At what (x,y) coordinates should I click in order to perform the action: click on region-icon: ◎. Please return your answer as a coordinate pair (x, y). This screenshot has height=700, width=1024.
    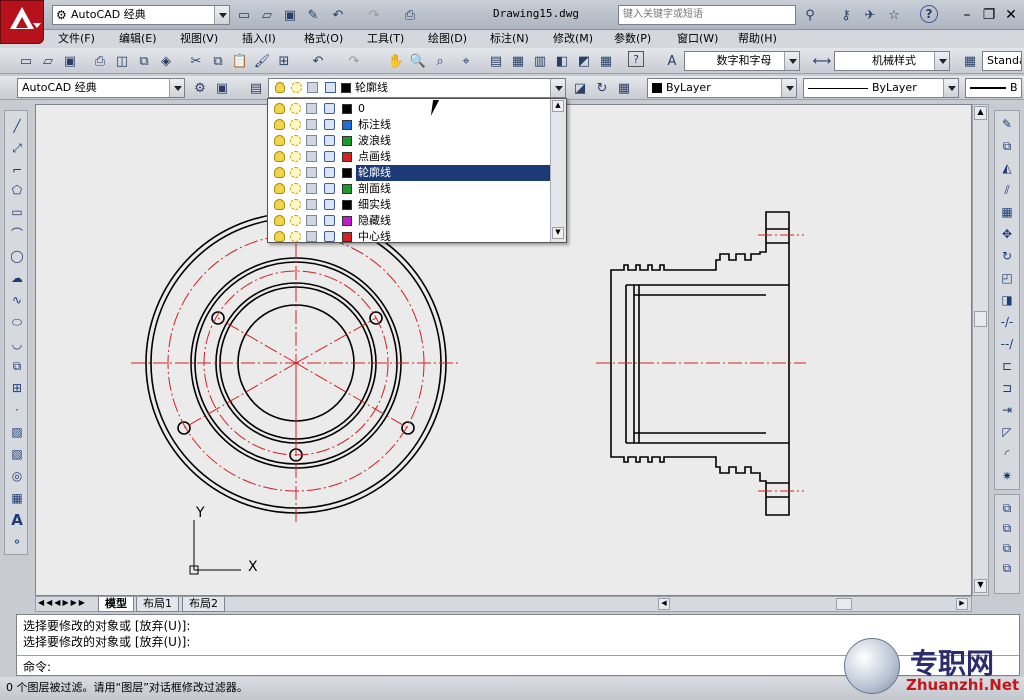
    Looking at the image, I should click on (17, 476).